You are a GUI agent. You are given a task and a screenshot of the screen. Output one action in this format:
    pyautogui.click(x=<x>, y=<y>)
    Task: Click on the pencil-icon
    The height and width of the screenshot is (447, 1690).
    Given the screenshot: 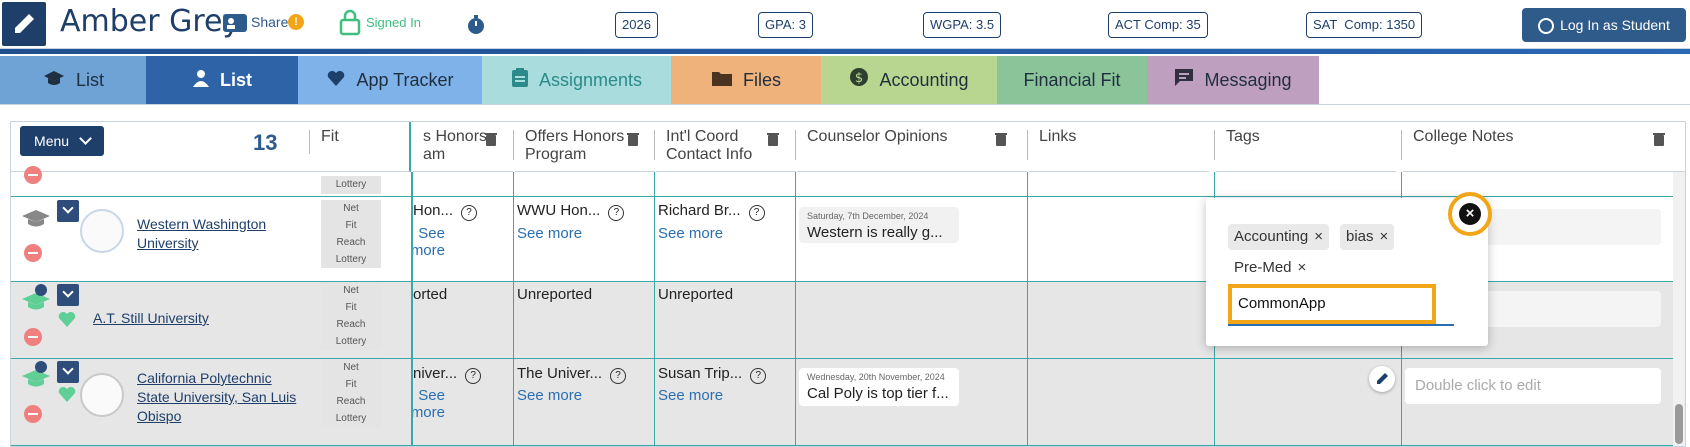 What is the action you would take?
    pyautogui.click(x=24, y=23)
    